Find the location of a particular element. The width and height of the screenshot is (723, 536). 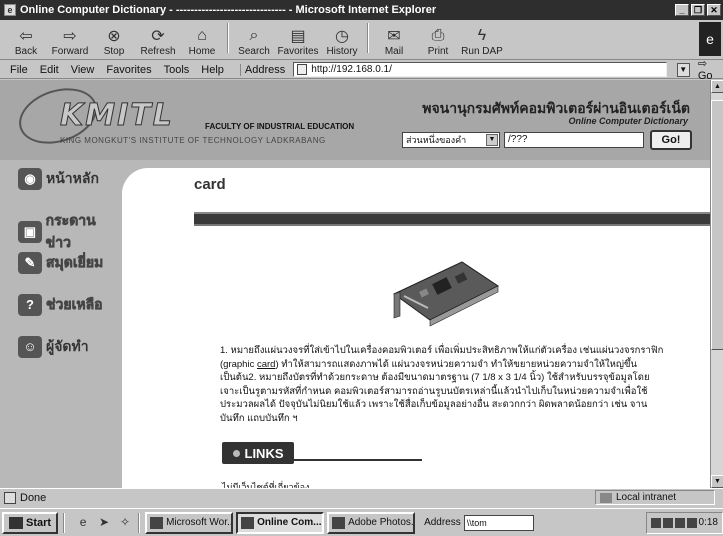

vertical-scrollbar: ▲ ▼ is located at coordinates (716, 284).